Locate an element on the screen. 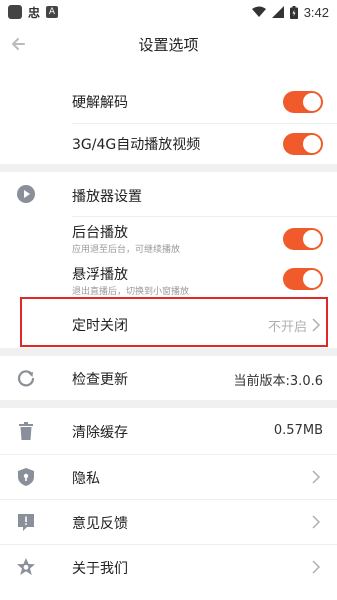 The height and width of the screenshot is (600, 337). about-label: 关于我们 is located at coordinates (100, 569).